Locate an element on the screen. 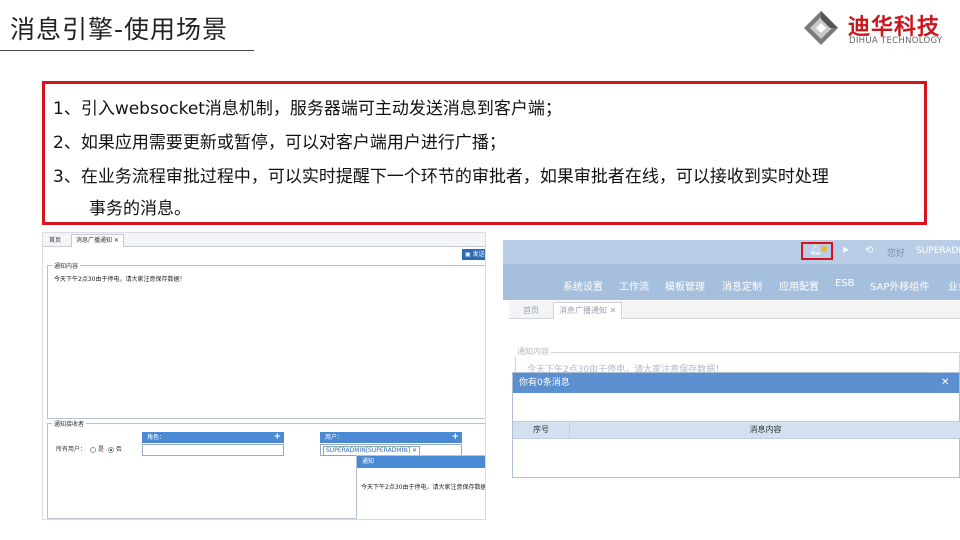 This screenshot has width=960, height=540. title-divider is located at coordinates (127, 50).